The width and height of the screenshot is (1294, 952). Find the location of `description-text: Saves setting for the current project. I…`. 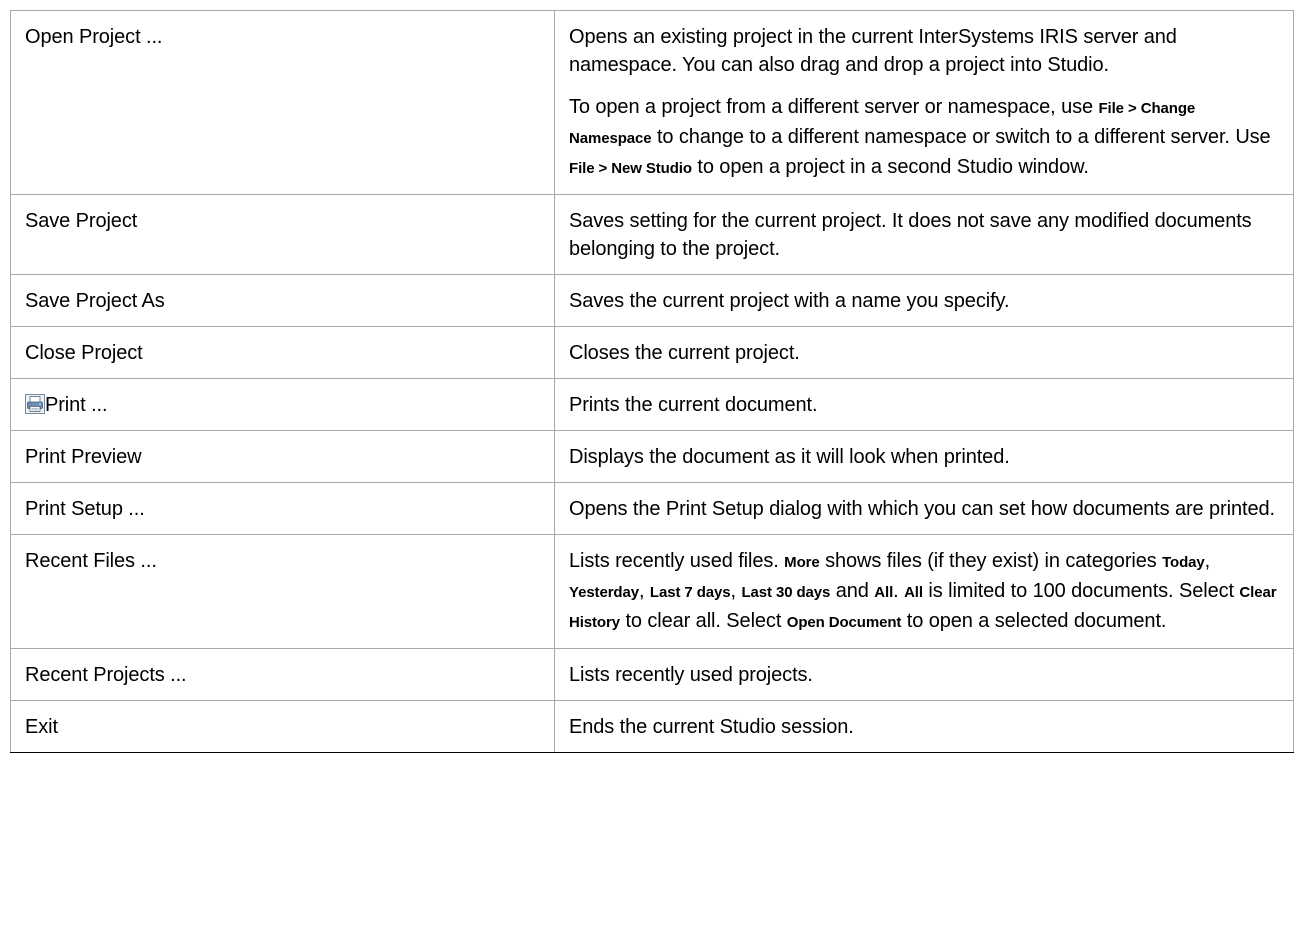

description-text: Saves setting for the current project. I… is located at coordinates (910, 235).